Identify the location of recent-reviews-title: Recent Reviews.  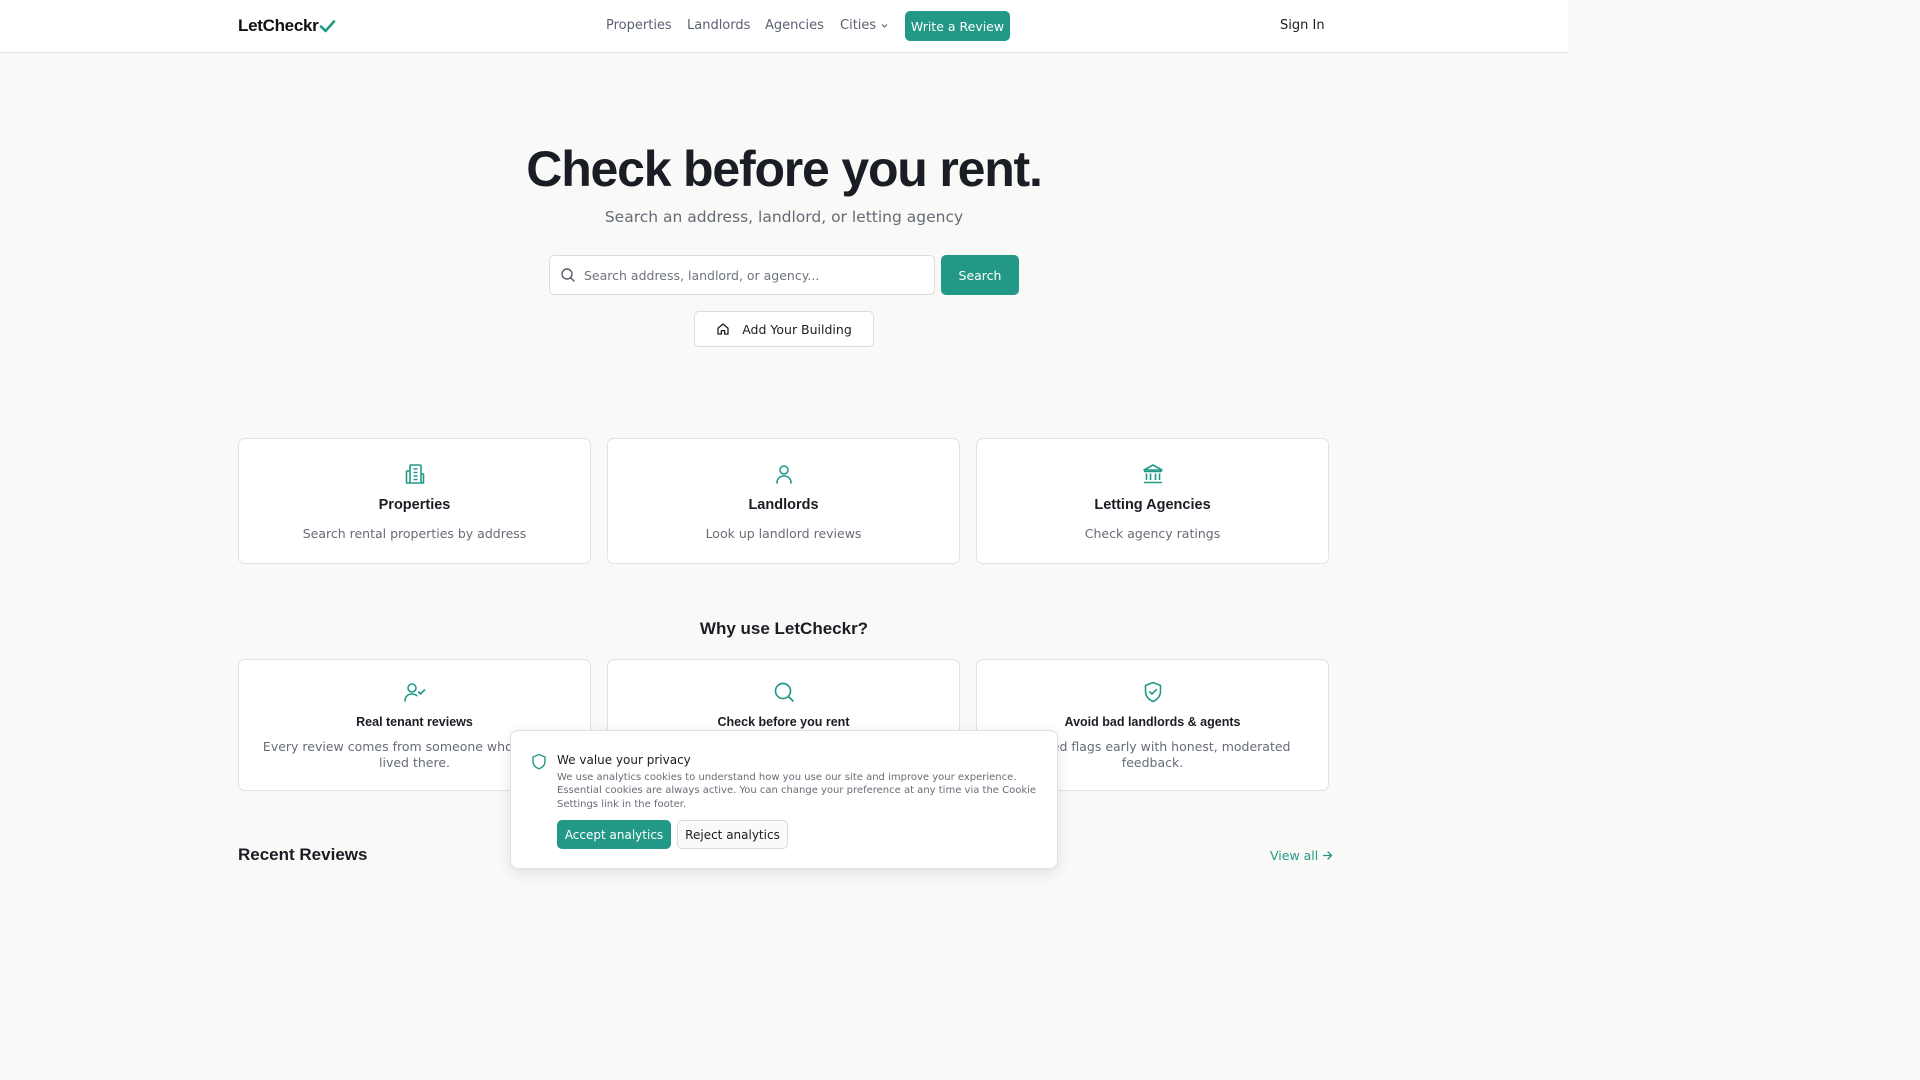
(303, 854).